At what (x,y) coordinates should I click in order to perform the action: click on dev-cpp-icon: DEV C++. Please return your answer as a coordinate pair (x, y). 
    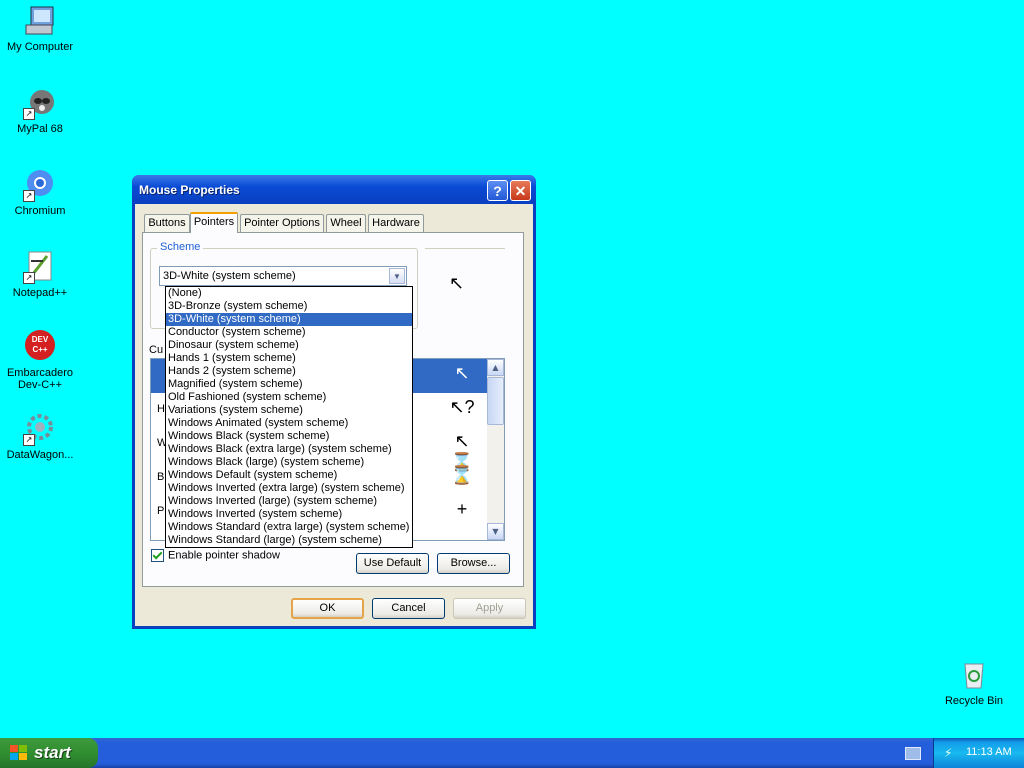
    Looking at the image, I should click on (40, 347).